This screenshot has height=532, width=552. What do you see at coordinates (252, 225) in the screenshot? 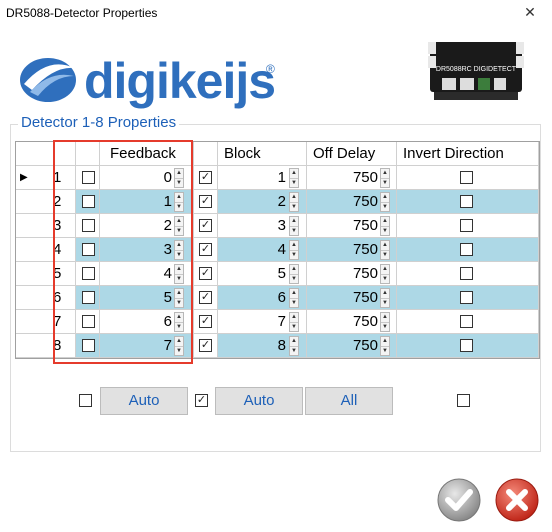
I see `block-value: 3` at bounding box center [252, 225].